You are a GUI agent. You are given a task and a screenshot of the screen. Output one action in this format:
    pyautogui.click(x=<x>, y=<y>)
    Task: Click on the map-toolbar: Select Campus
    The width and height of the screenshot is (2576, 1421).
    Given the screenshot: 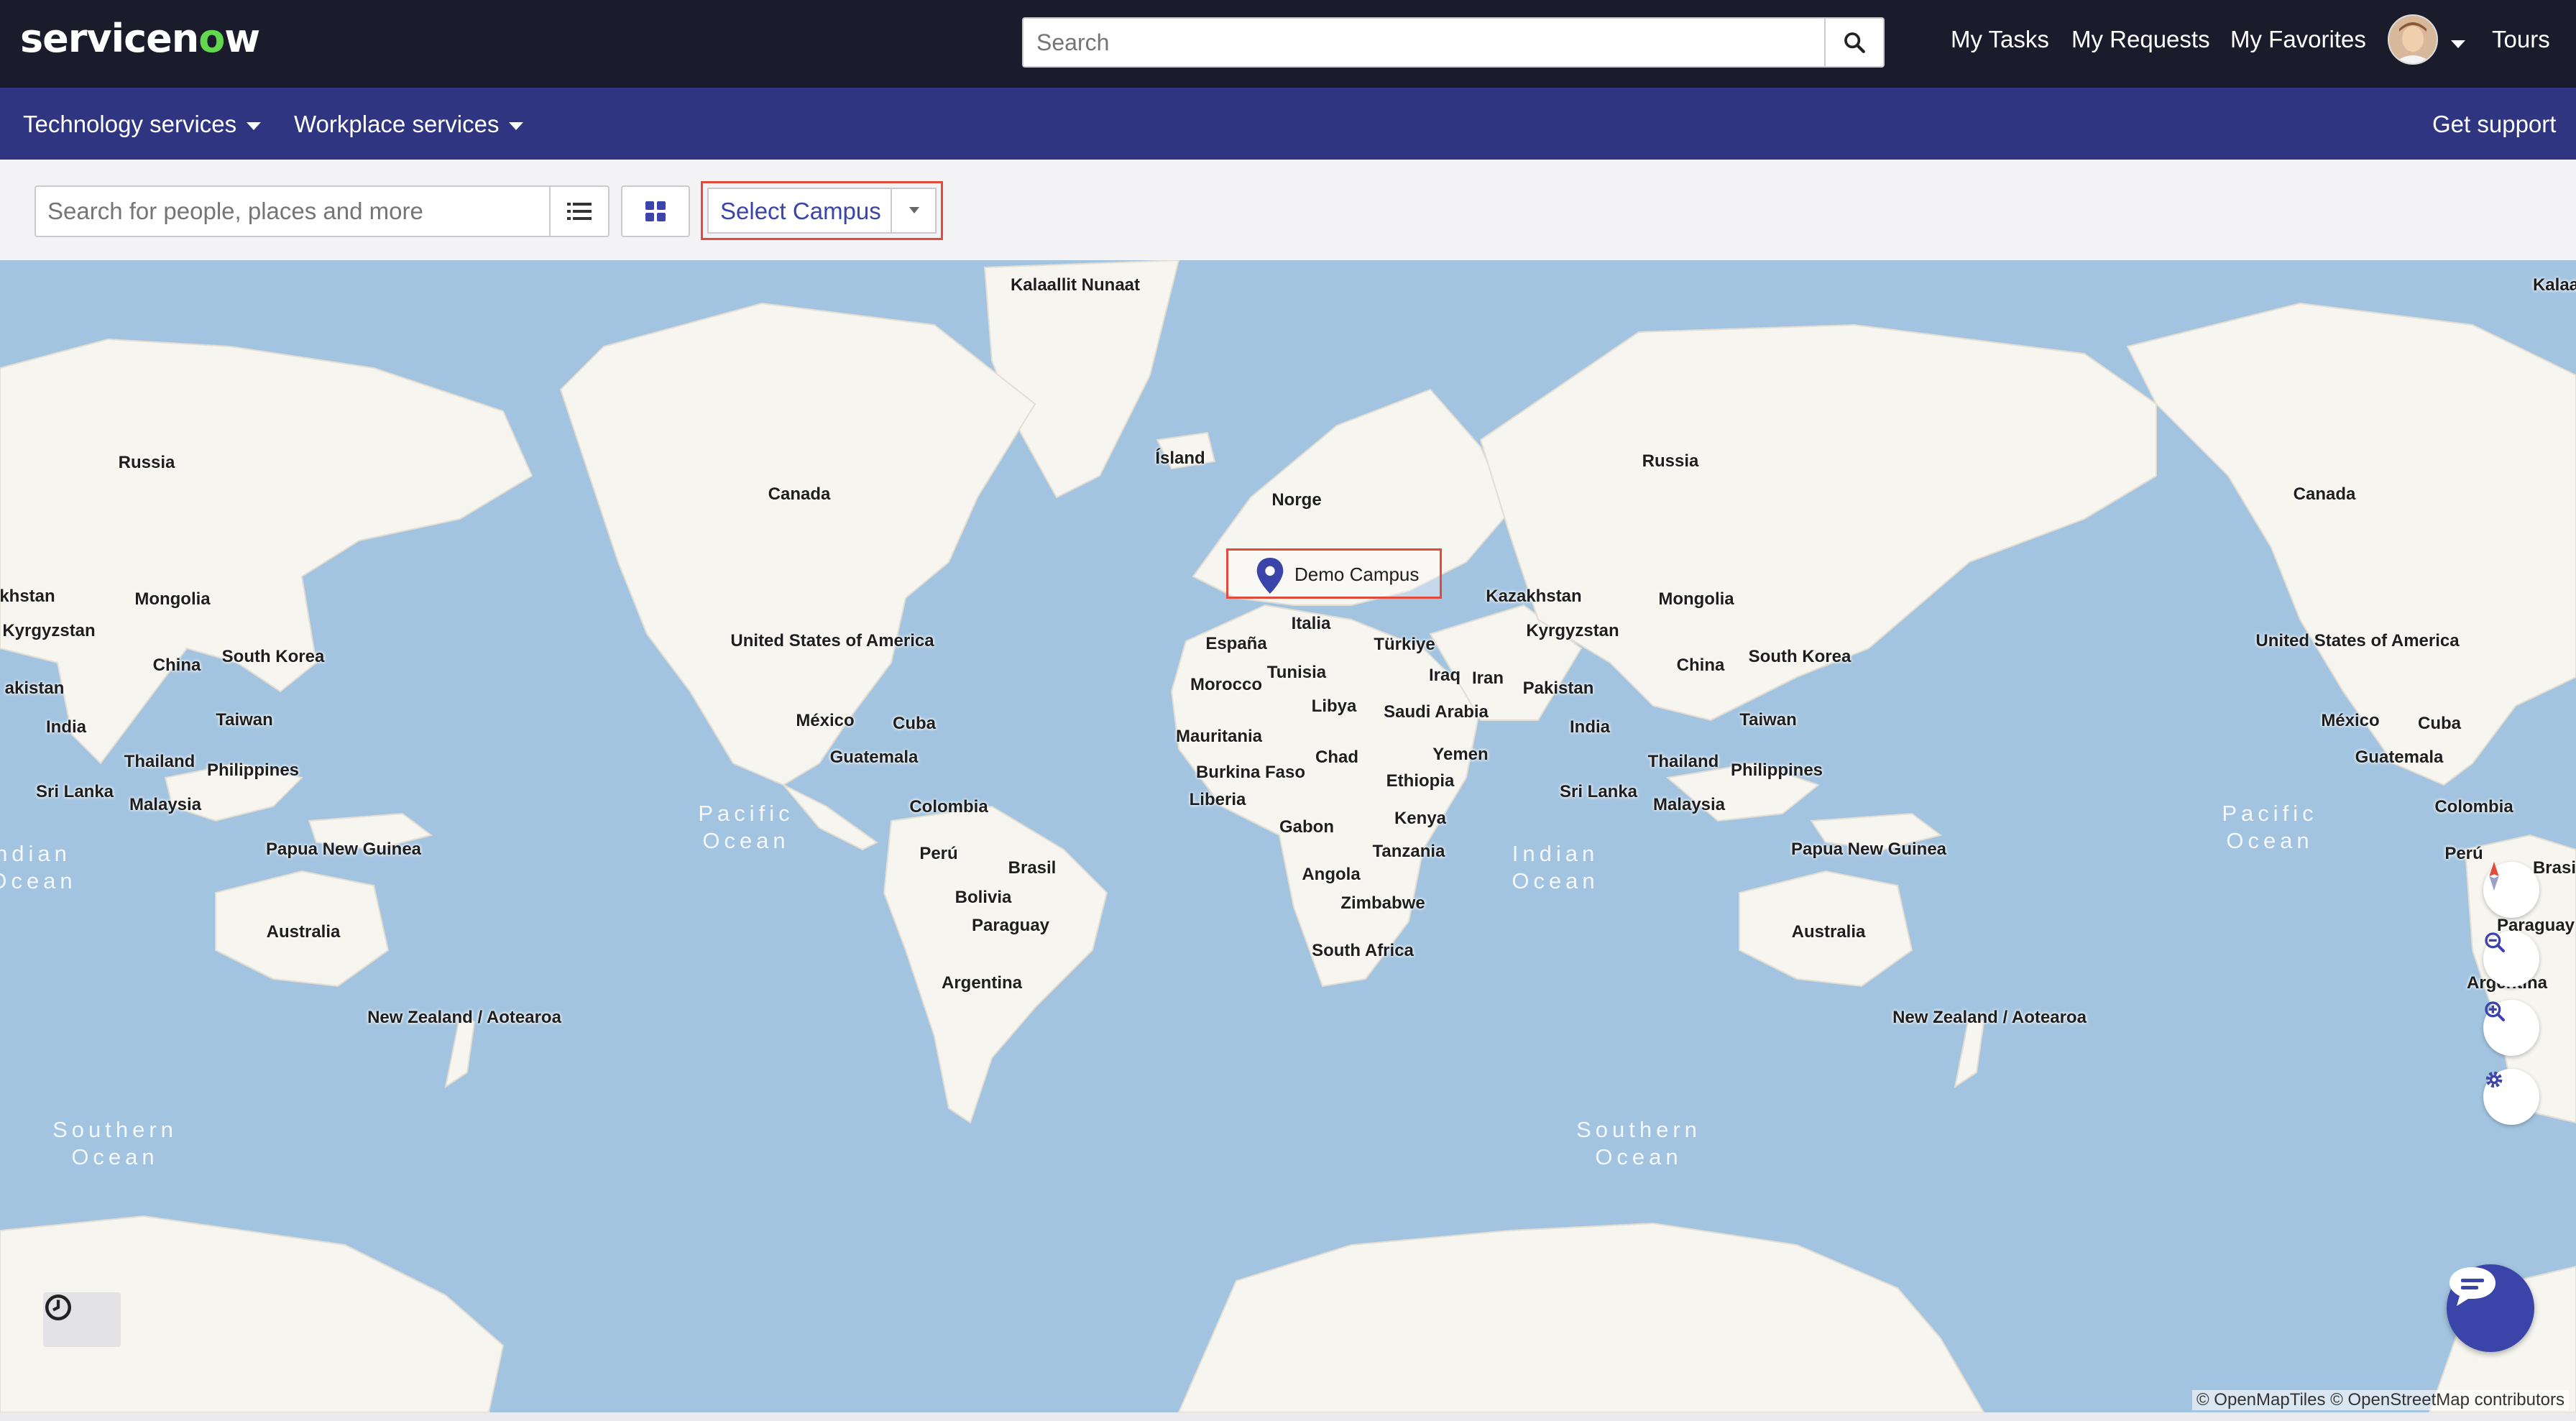 What is the action you would take?
    pyautogui.click(x=1288, y=210)
    